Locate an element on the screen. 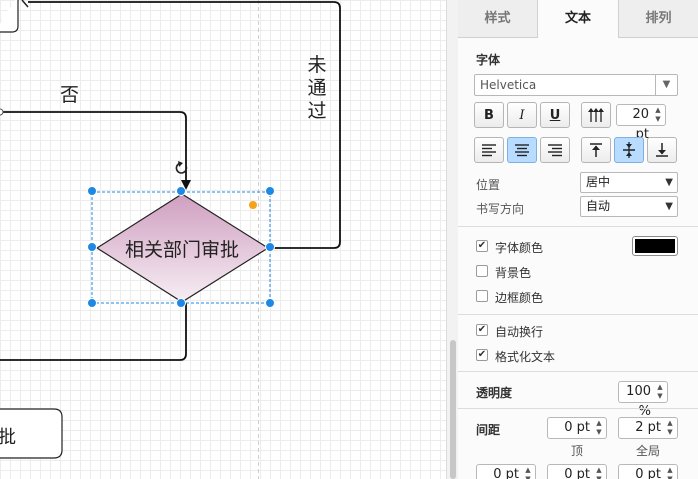  writing-direction-value: 自动 is located at coordinates (598, 206).